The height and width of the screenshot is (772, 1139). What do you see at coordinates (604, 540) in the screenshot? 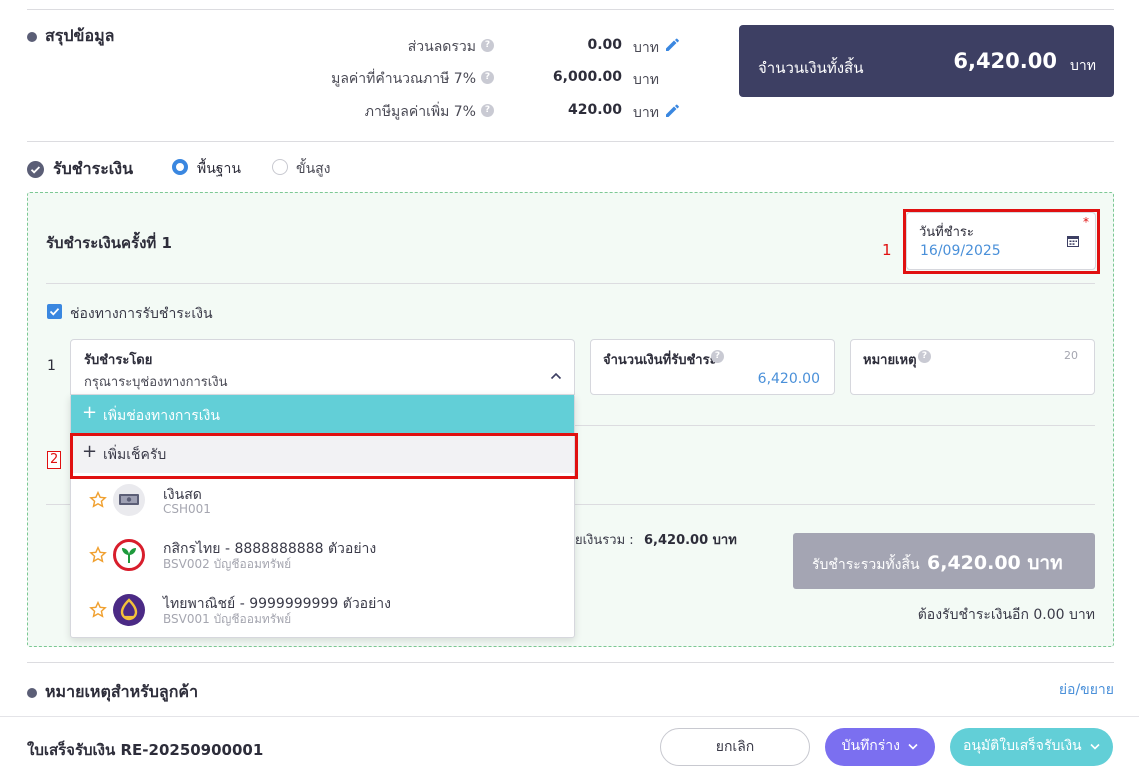
I see `partial-total-label: ยเงินรวม :` at bounding box center [604, 540].